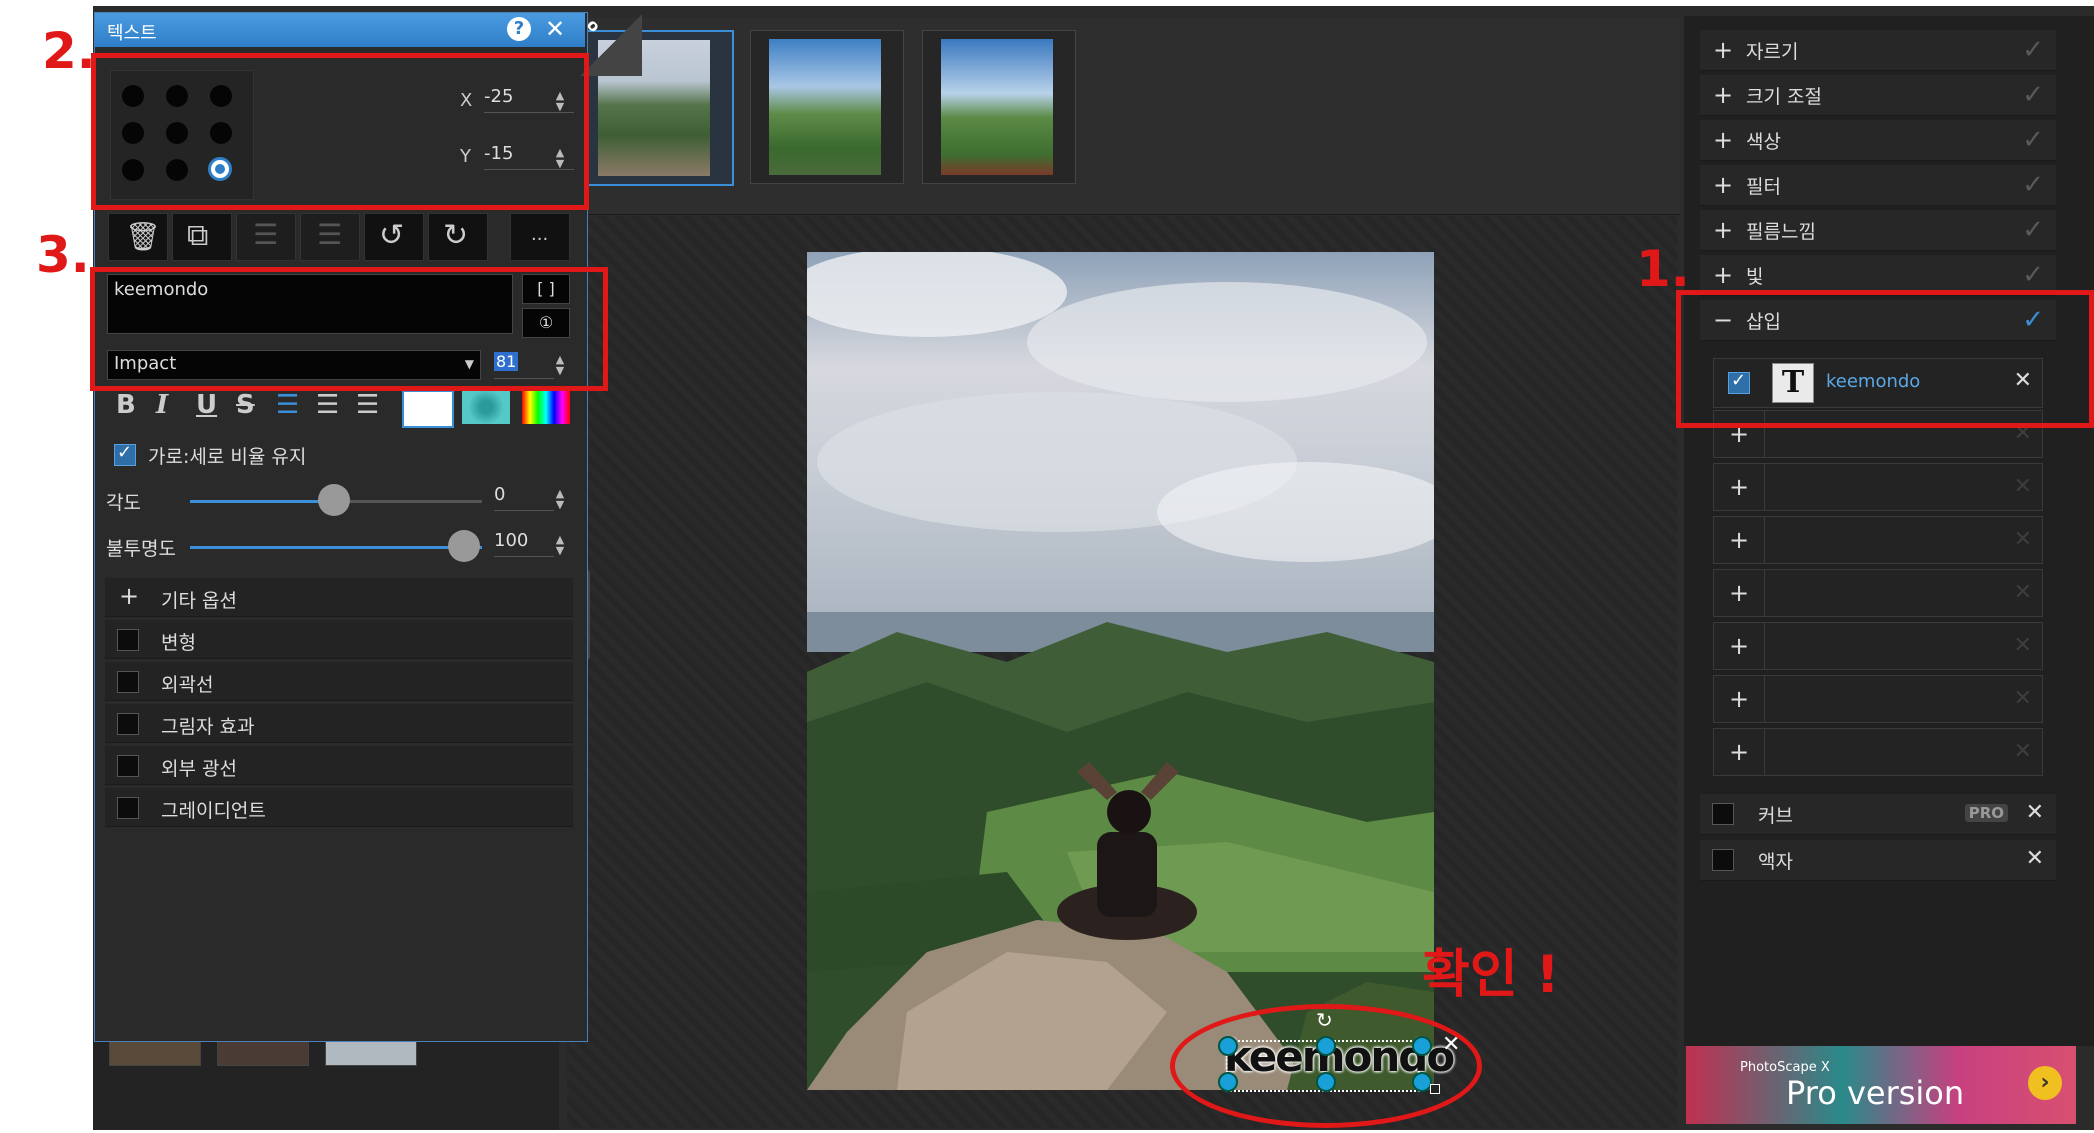  I want to click on duplicate-button: ⧉, so click(202, 237).